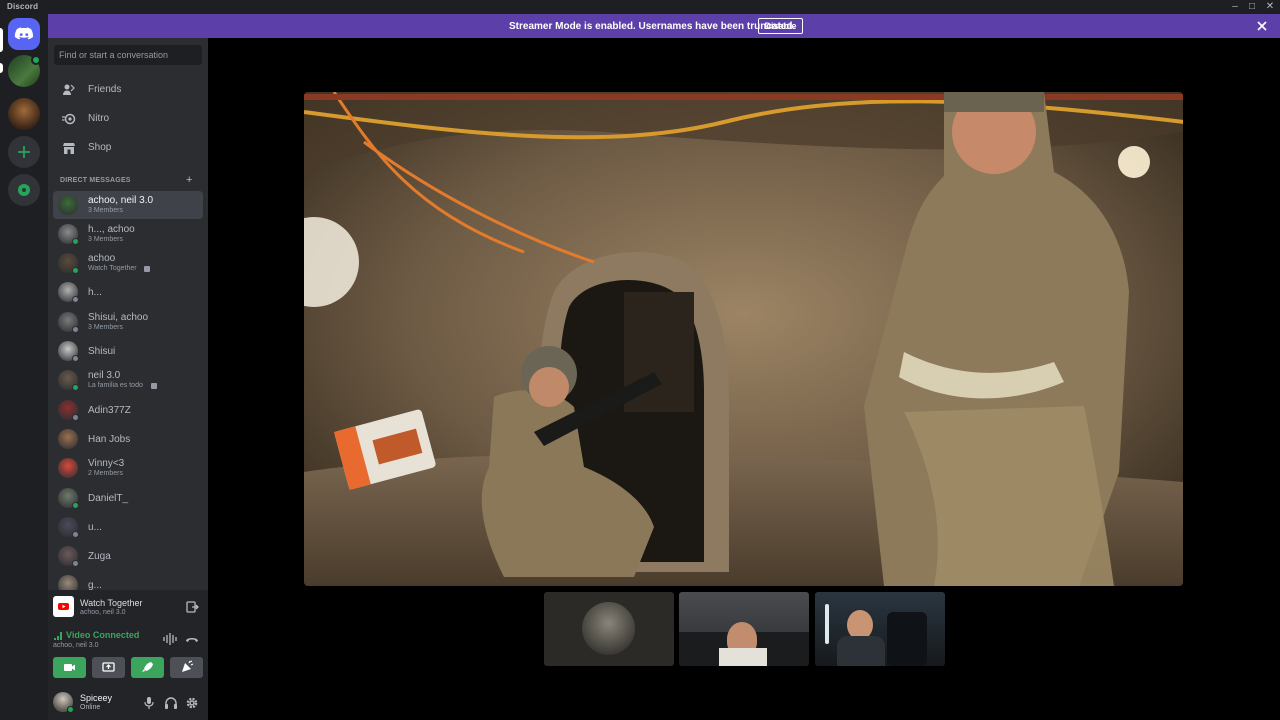 The width and height of the screenshot is (1280, 720). I want to click on dm-subtitle: La familia es todo, so click(115, 385).